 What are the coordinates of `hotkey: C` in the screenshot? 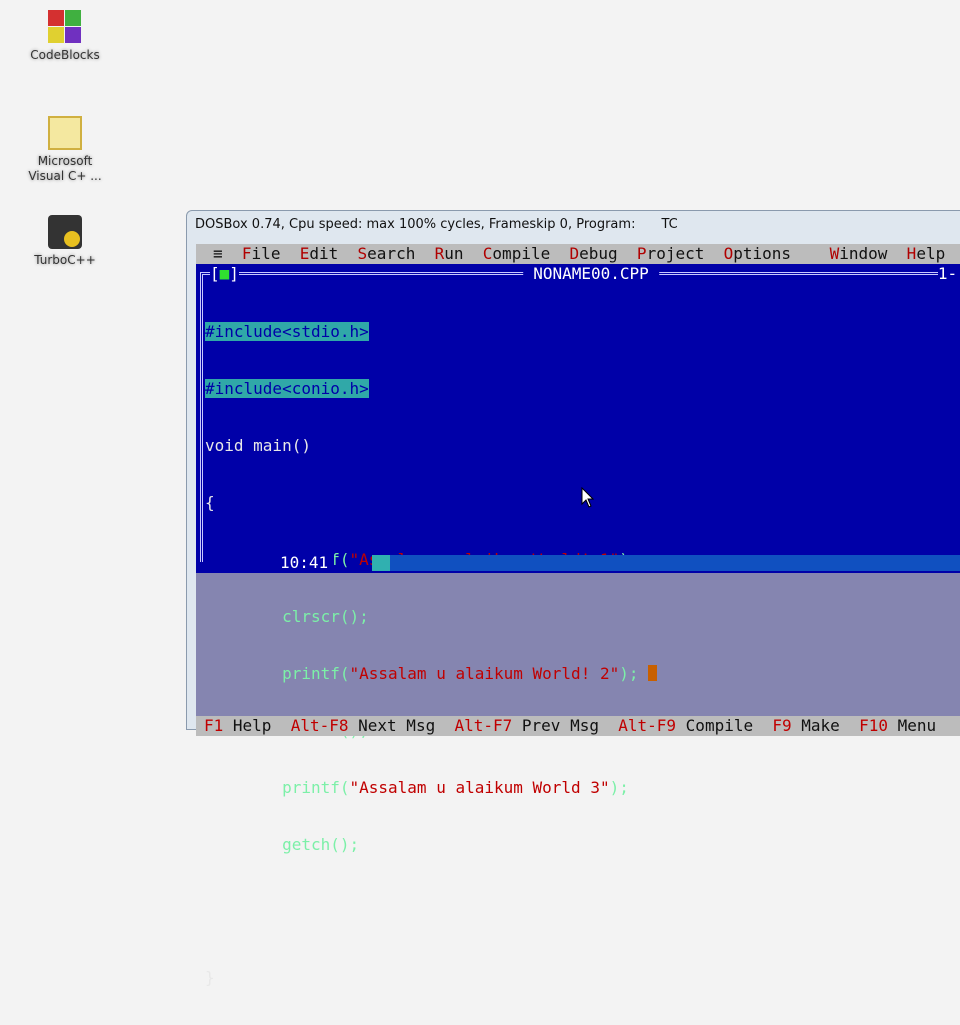 It's located at (487, 253).